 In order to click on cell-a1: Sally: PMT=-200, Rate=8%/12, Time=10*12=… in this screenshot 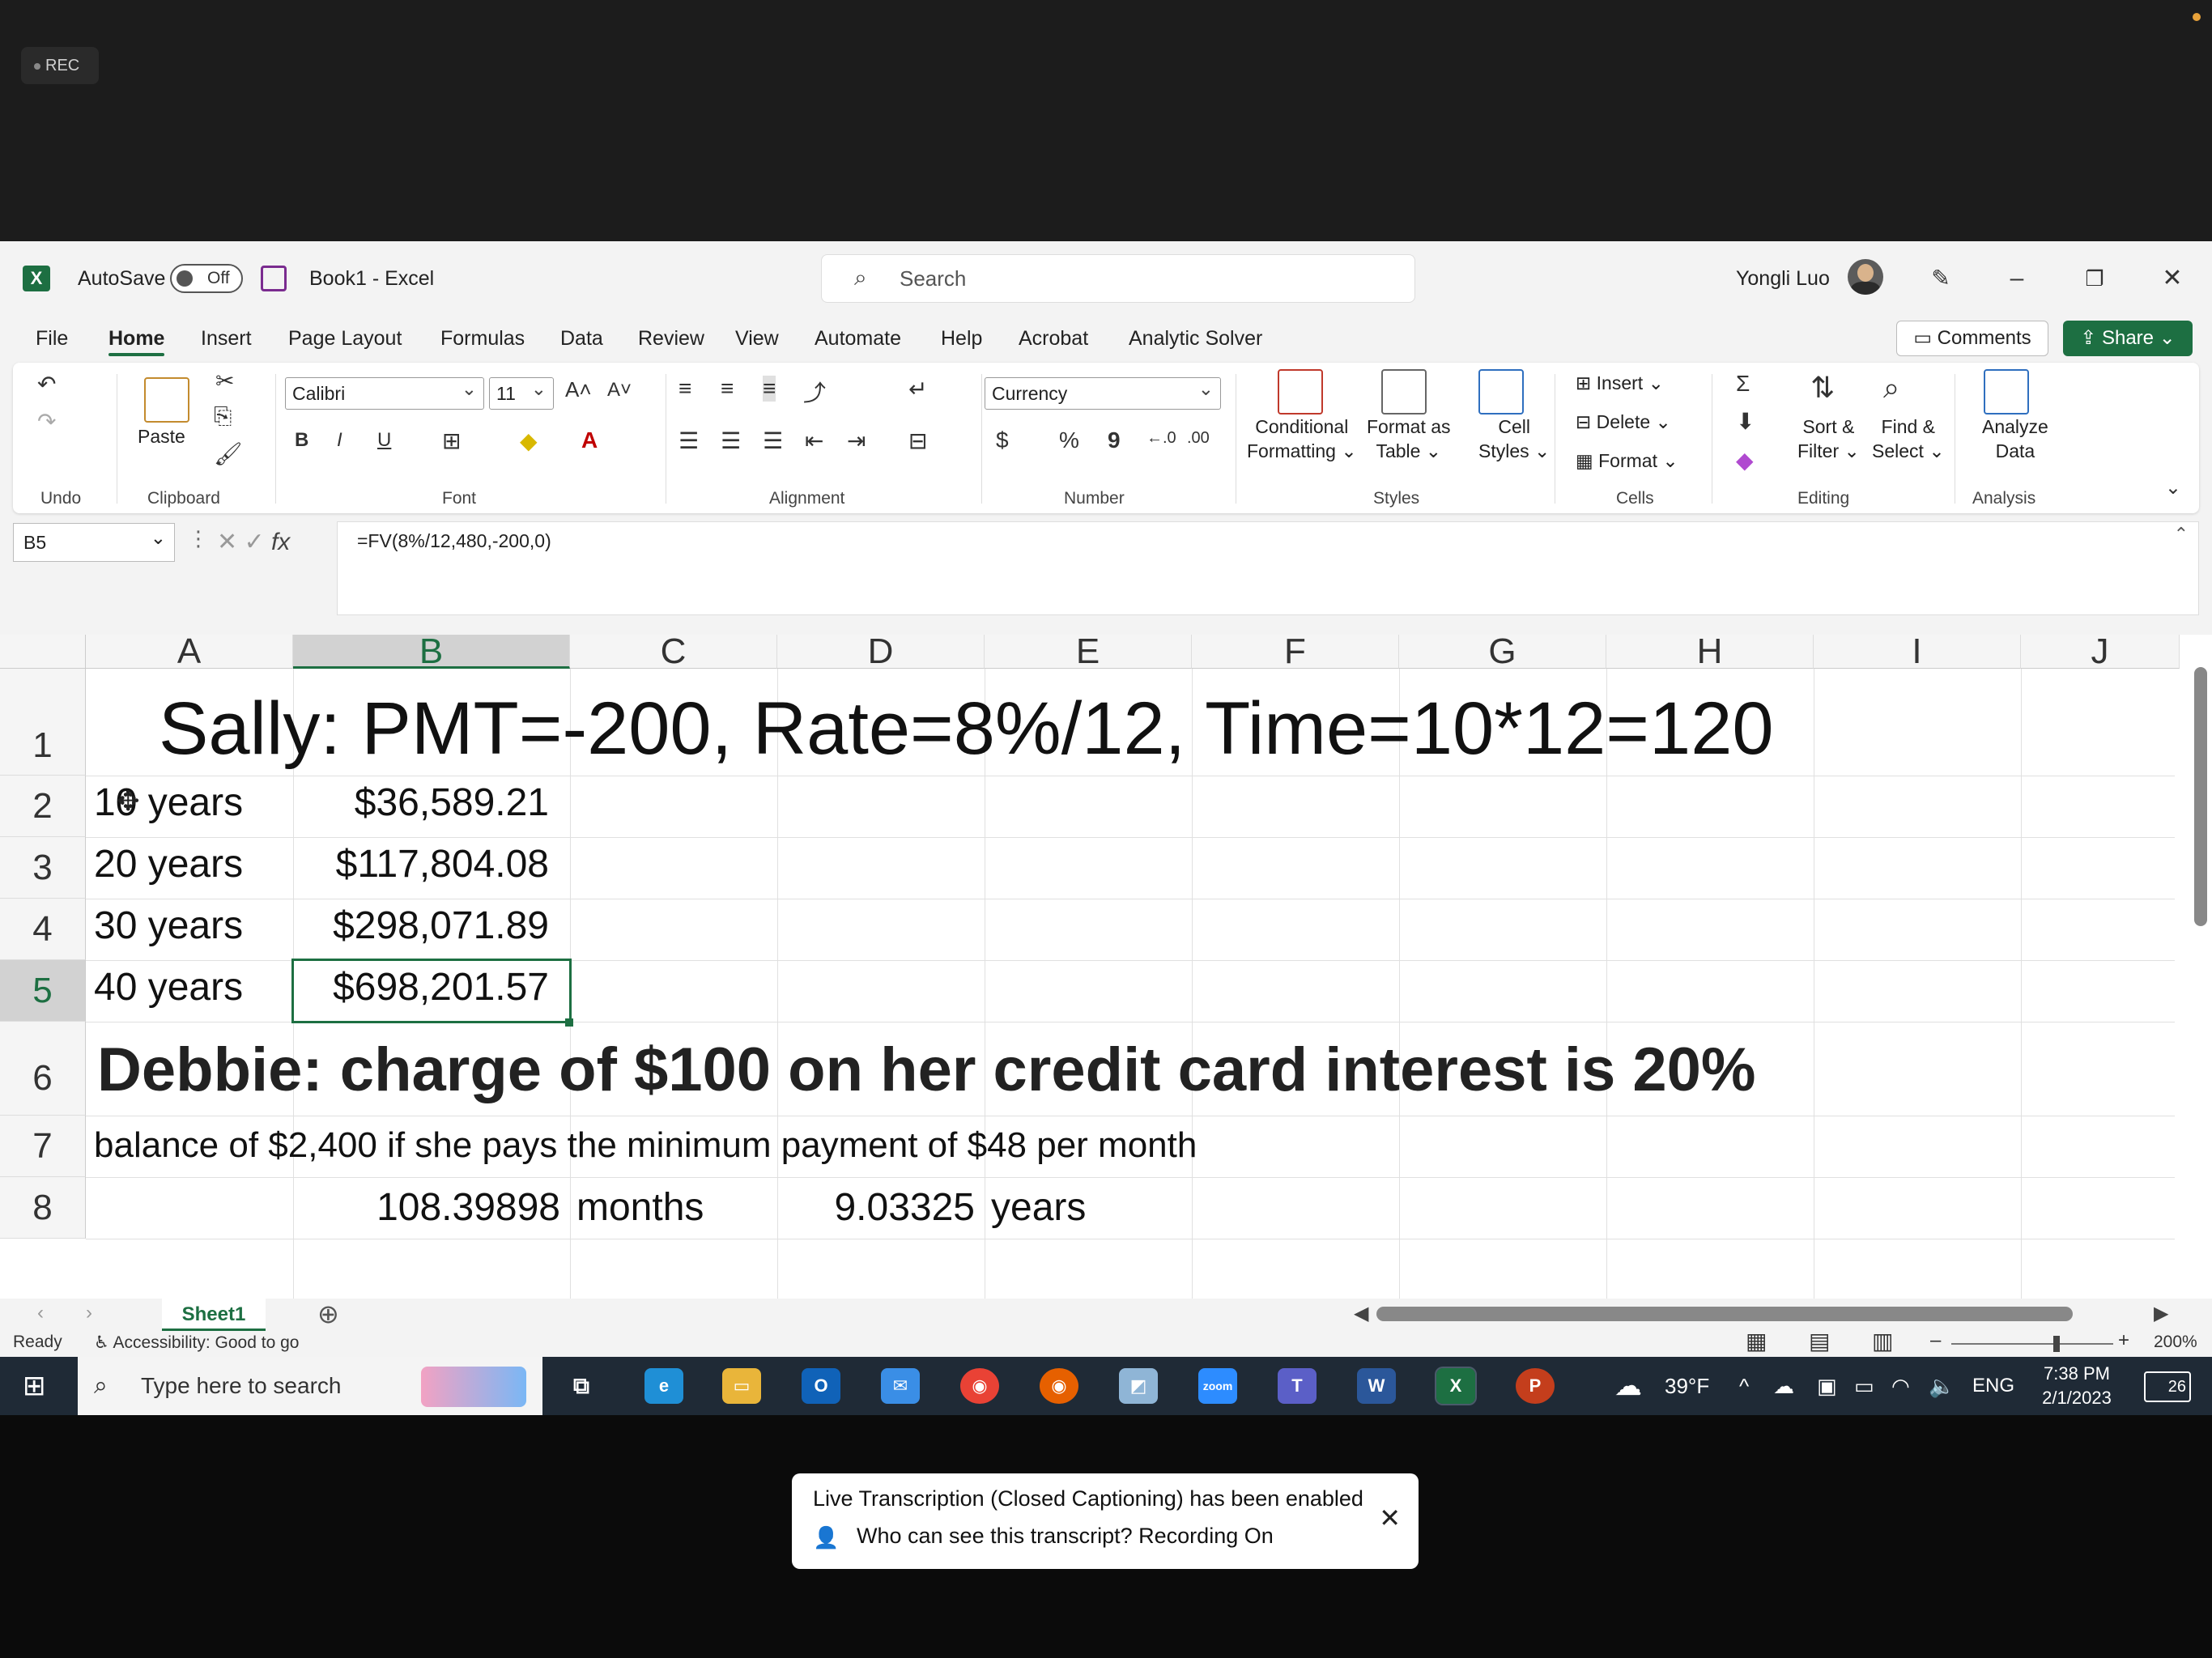, I will do `click(967, 728)`.